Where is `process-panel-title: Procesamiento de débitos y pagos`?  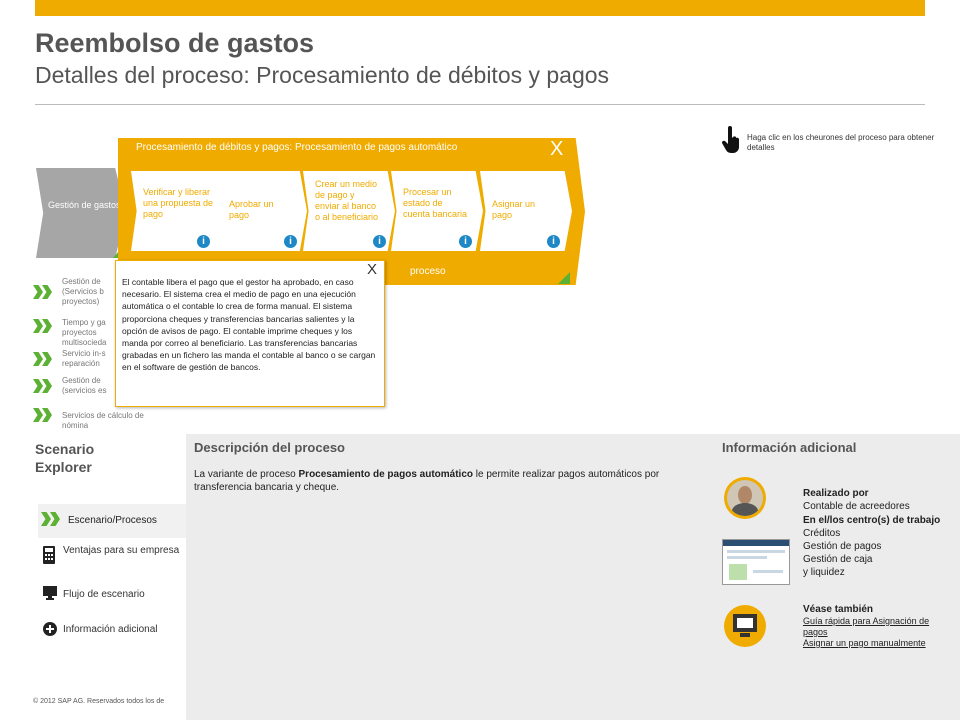 process-panel-title: Procesamiento de débitos y pagos is located at coordinates (297, 147).